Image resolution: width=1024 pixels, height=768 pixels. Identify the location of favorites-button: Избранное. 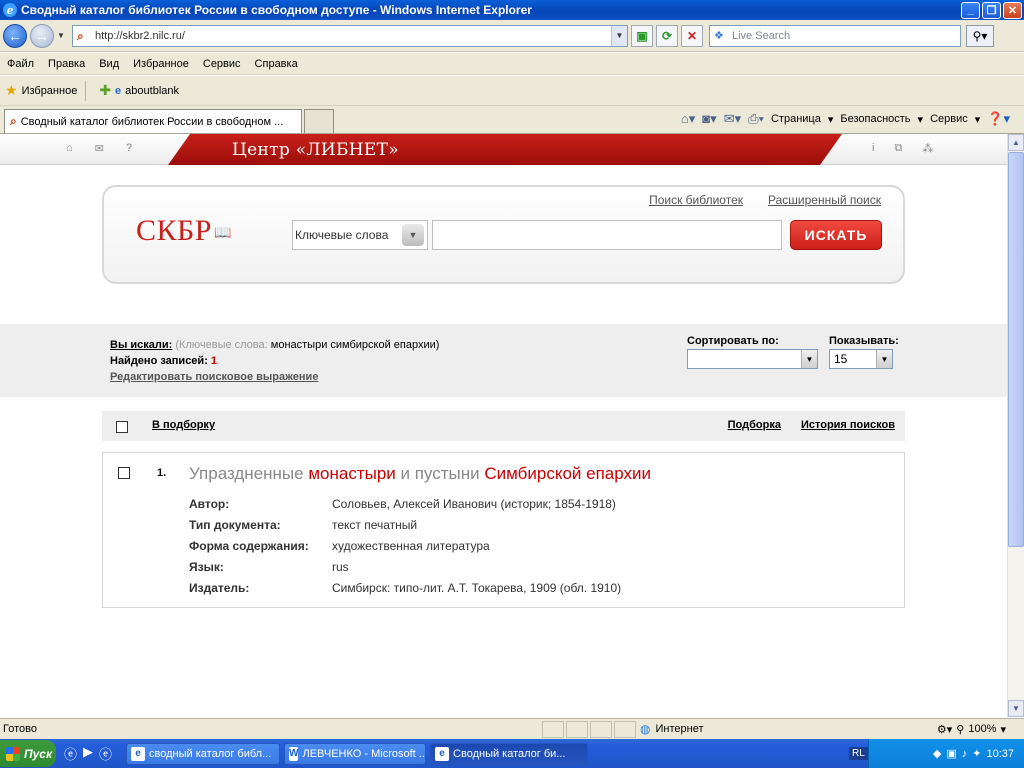
(50, 91).